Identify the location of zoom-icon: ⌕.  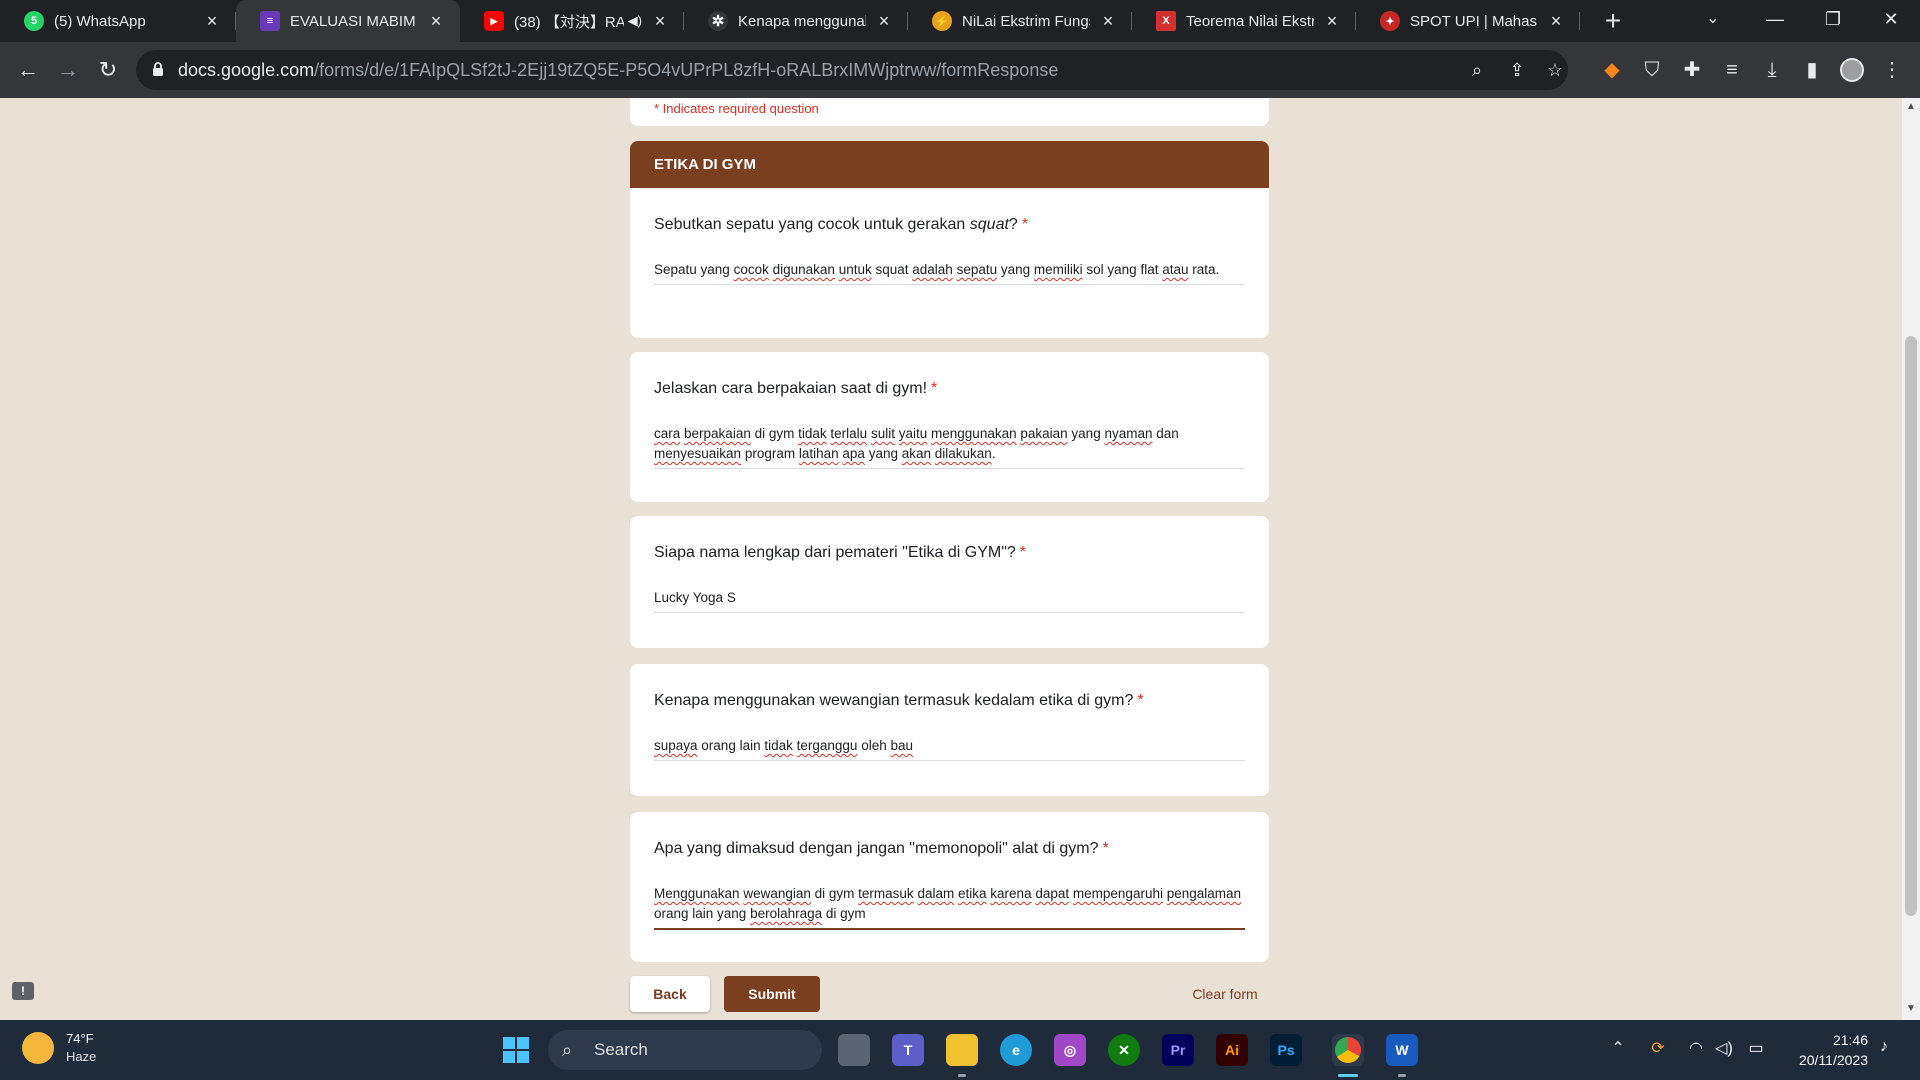
(1477, 70).